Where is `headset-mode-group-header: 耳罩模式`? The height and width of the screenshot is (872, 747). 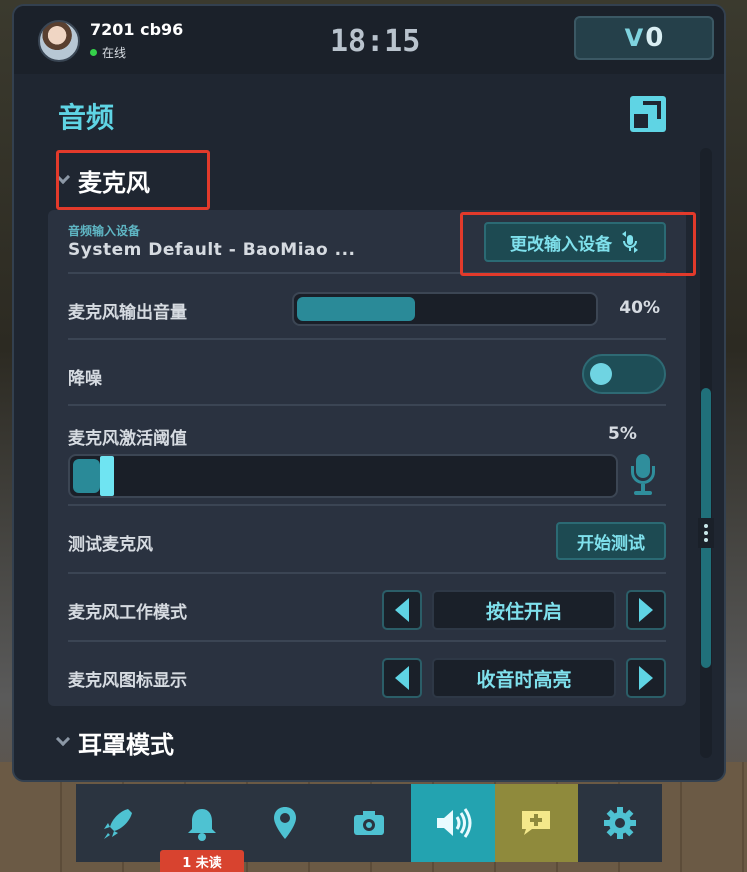 headset-mode-group-header: 耳罩模式 is located at coordinates (114, 742).